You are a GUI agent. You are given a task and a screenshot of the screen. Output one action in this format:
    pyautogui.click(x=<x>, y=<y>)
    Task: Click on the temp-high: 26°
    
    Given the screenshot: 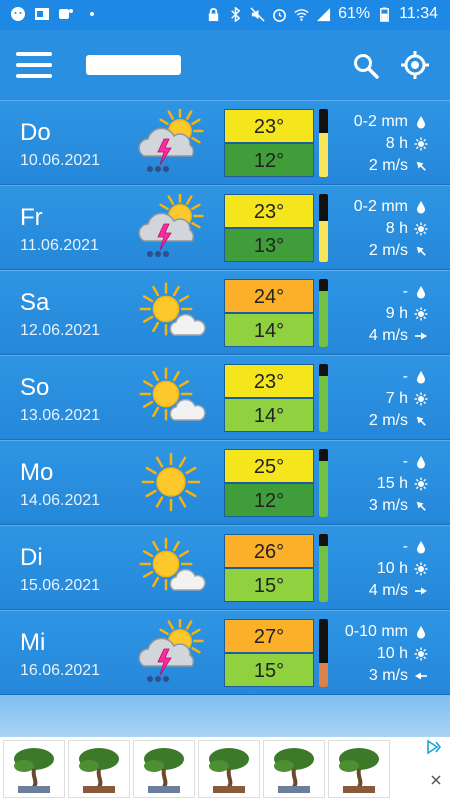 What is the action you would take?
    pyautogui.click(x=269, y=551)
    